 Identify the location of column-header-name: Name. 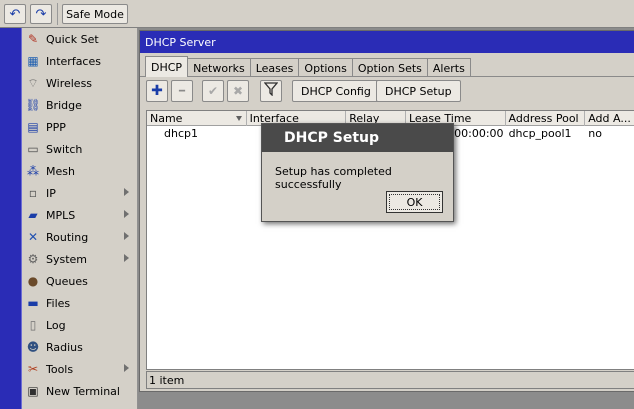
(197, 118).